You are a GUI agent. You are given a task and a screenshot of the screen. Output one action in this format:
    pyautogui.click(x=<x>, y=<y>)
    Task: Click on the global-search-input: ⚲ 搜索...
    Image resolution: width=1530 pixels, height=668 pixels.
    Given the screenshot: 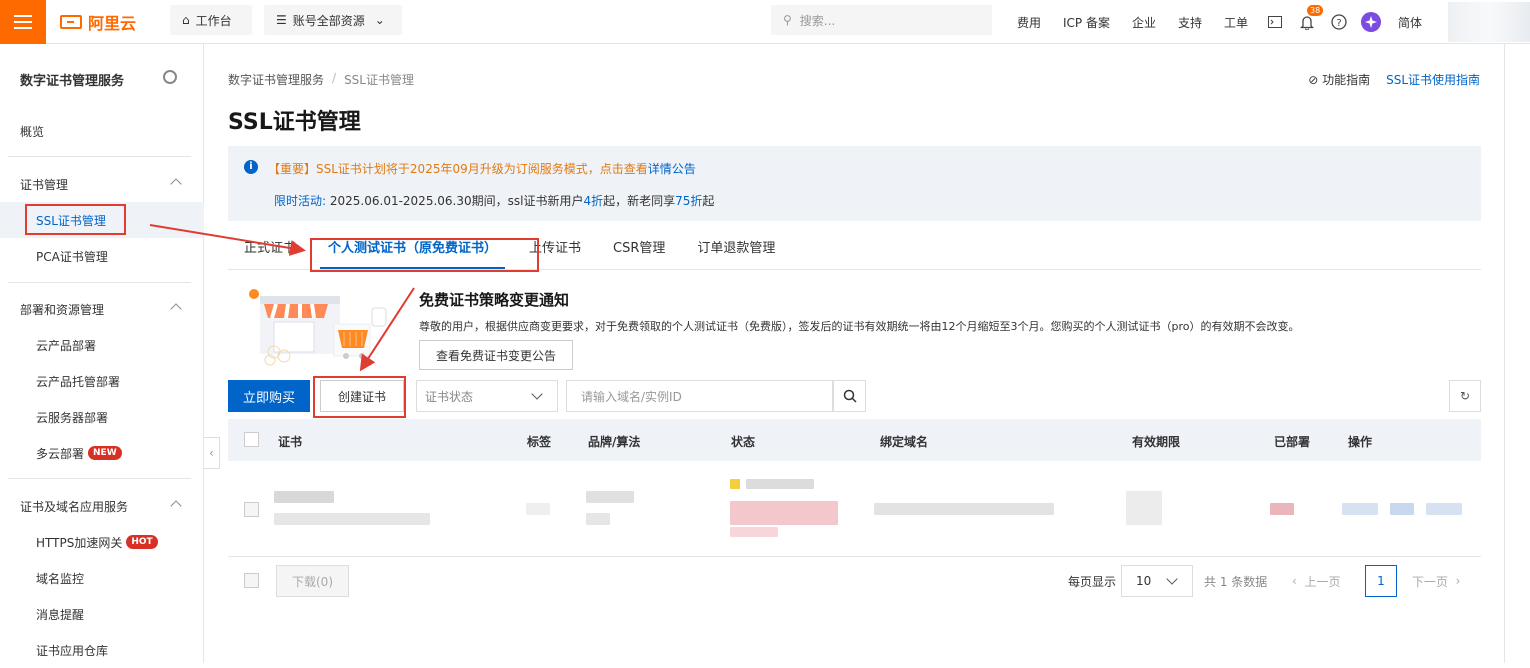 What is the action you would take?
    pyautogui.click(x=881, y=20)
    